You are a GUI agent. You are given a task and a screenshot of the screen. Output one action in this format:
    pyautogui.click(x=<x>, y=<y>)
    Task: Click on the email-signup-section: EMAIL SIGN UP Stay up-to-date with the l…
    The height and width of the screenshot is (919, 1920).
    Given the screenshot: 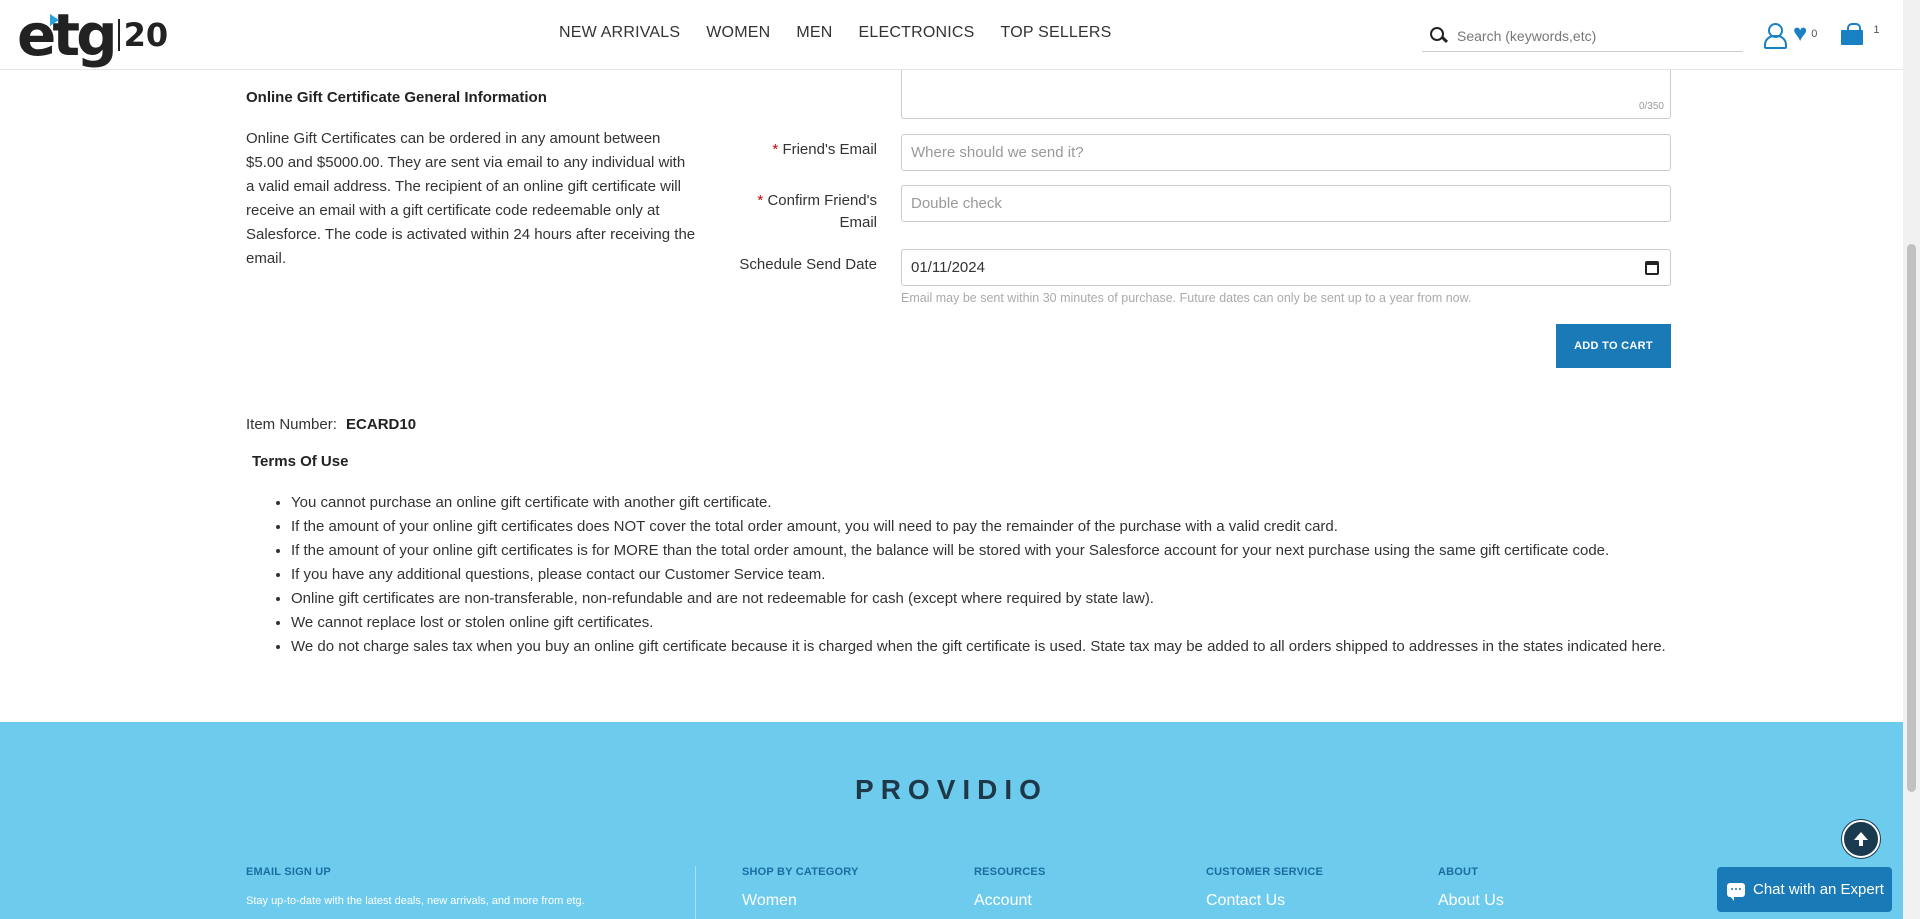 What is the action you would take?
    pyautogui.click(x=415, y=886)
    